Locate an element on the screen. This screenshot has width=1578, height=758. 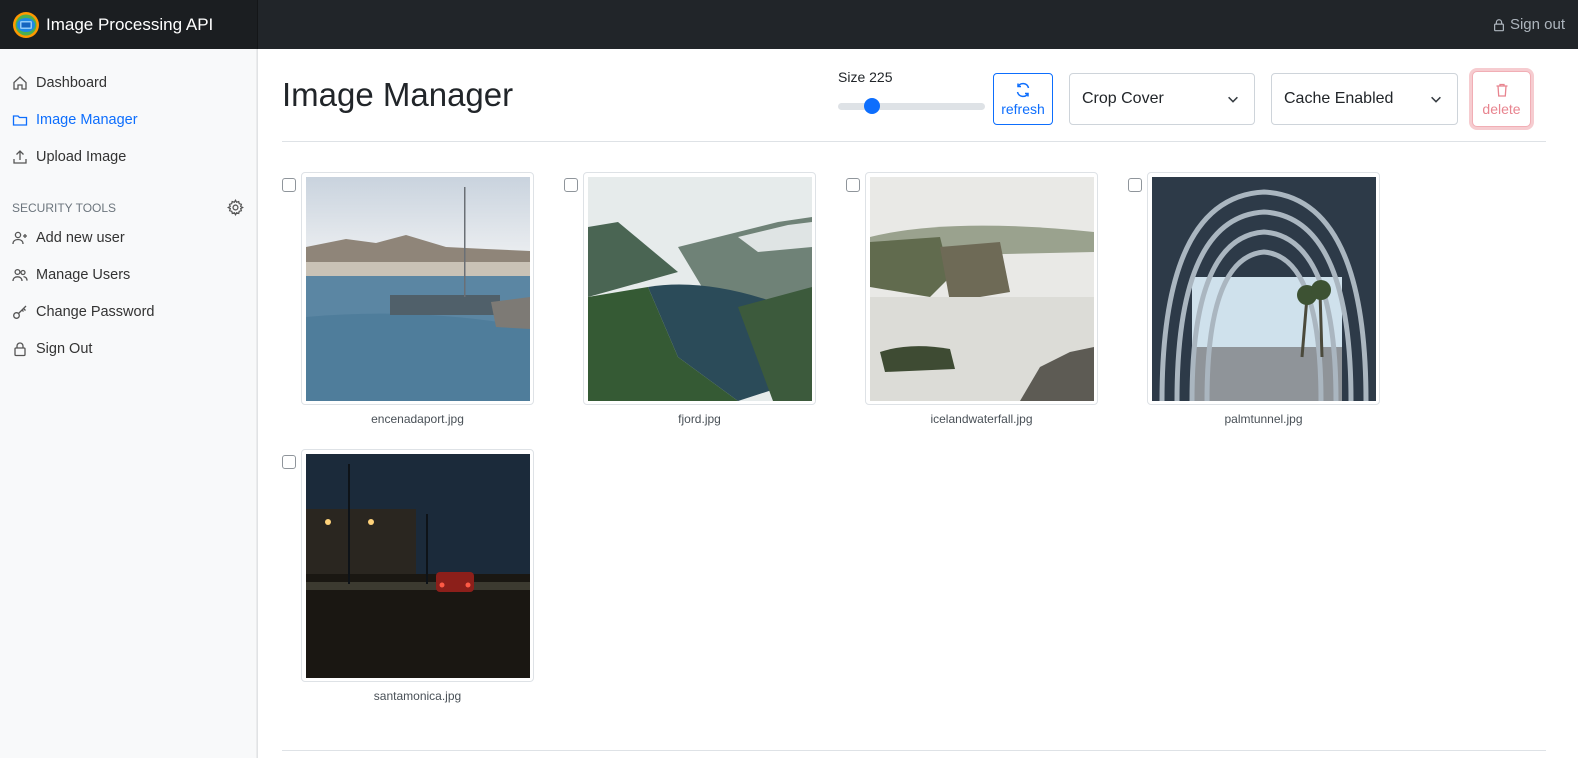
sidebar-item-dashboard: Dashboard is located at coordinates (59, 83).